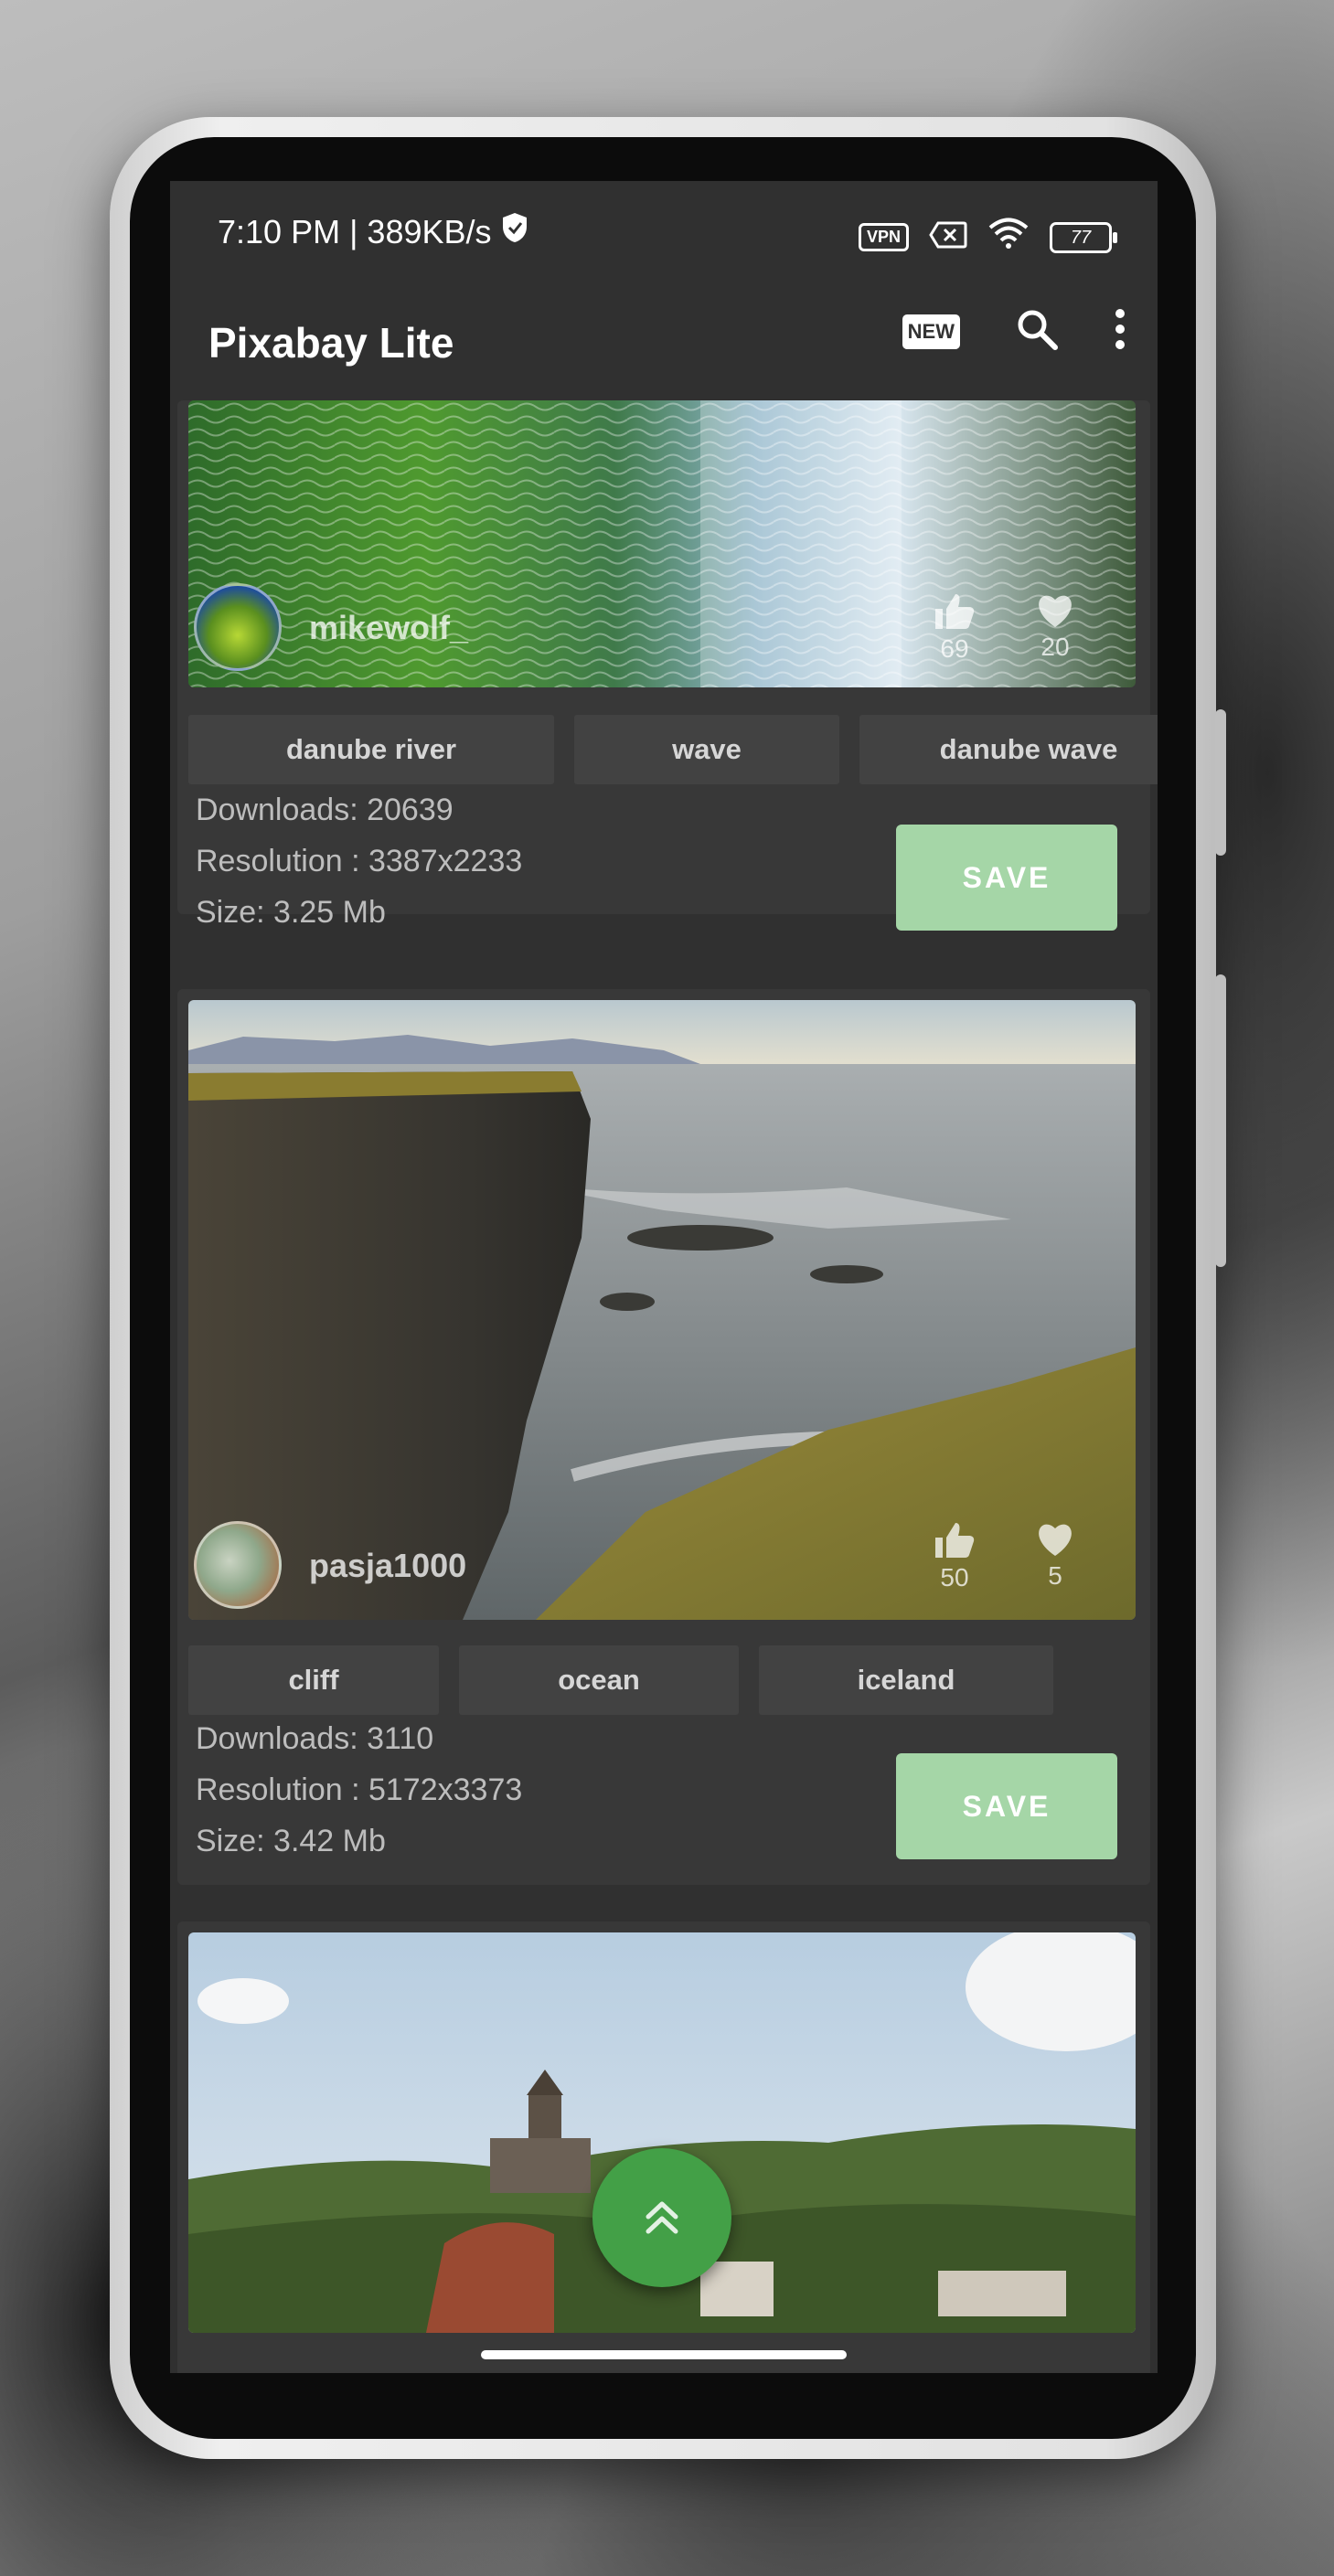 The image size is (1334, 2576). What do you see at coordinates (331, 343) in the screenshot?
I see `app-title: Pixabay Lite` at bounding box center [331, 343].